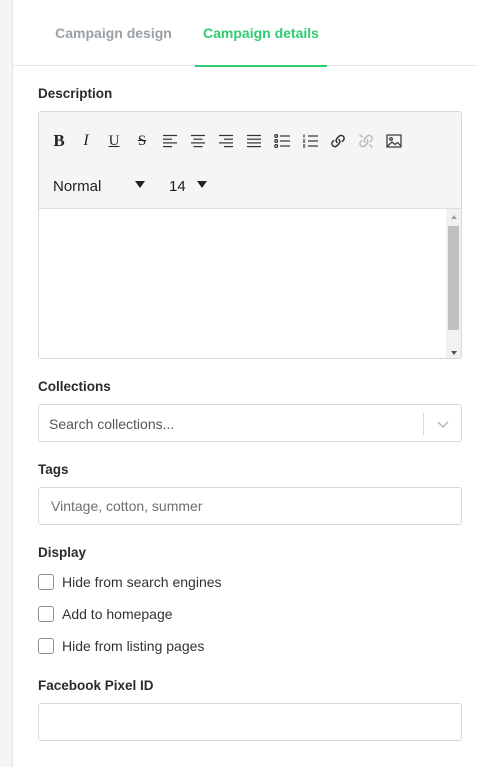 The image size is (477, 767). I want to click on hide-search-engines-label: Hide from search engines, so click(142, 582).